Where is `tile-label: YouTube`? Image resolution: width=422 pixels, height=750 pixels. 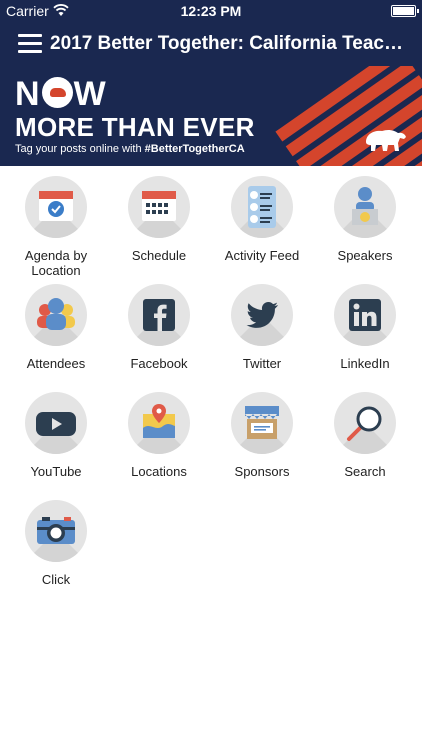 tile-label: YouTube is located at coordinates (56, 471).